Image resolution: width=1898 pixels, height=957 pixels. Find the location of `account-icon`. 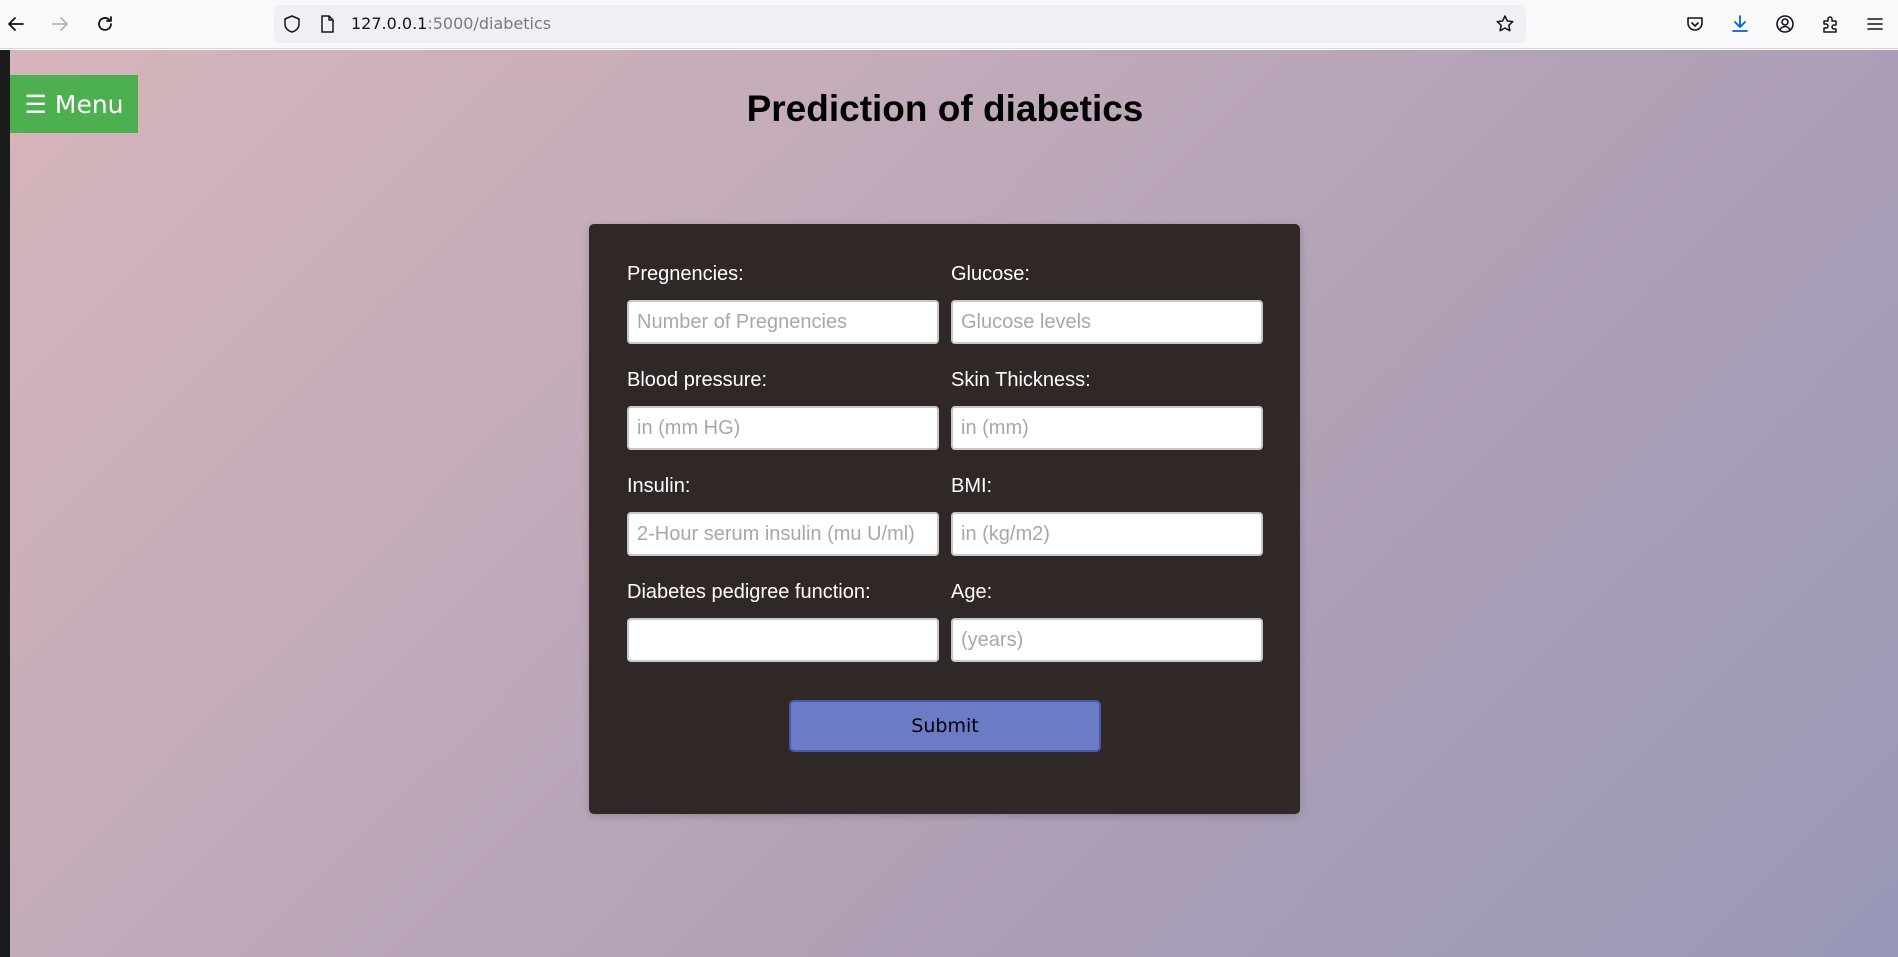

account-icon is located at coordinates (1785, 24).